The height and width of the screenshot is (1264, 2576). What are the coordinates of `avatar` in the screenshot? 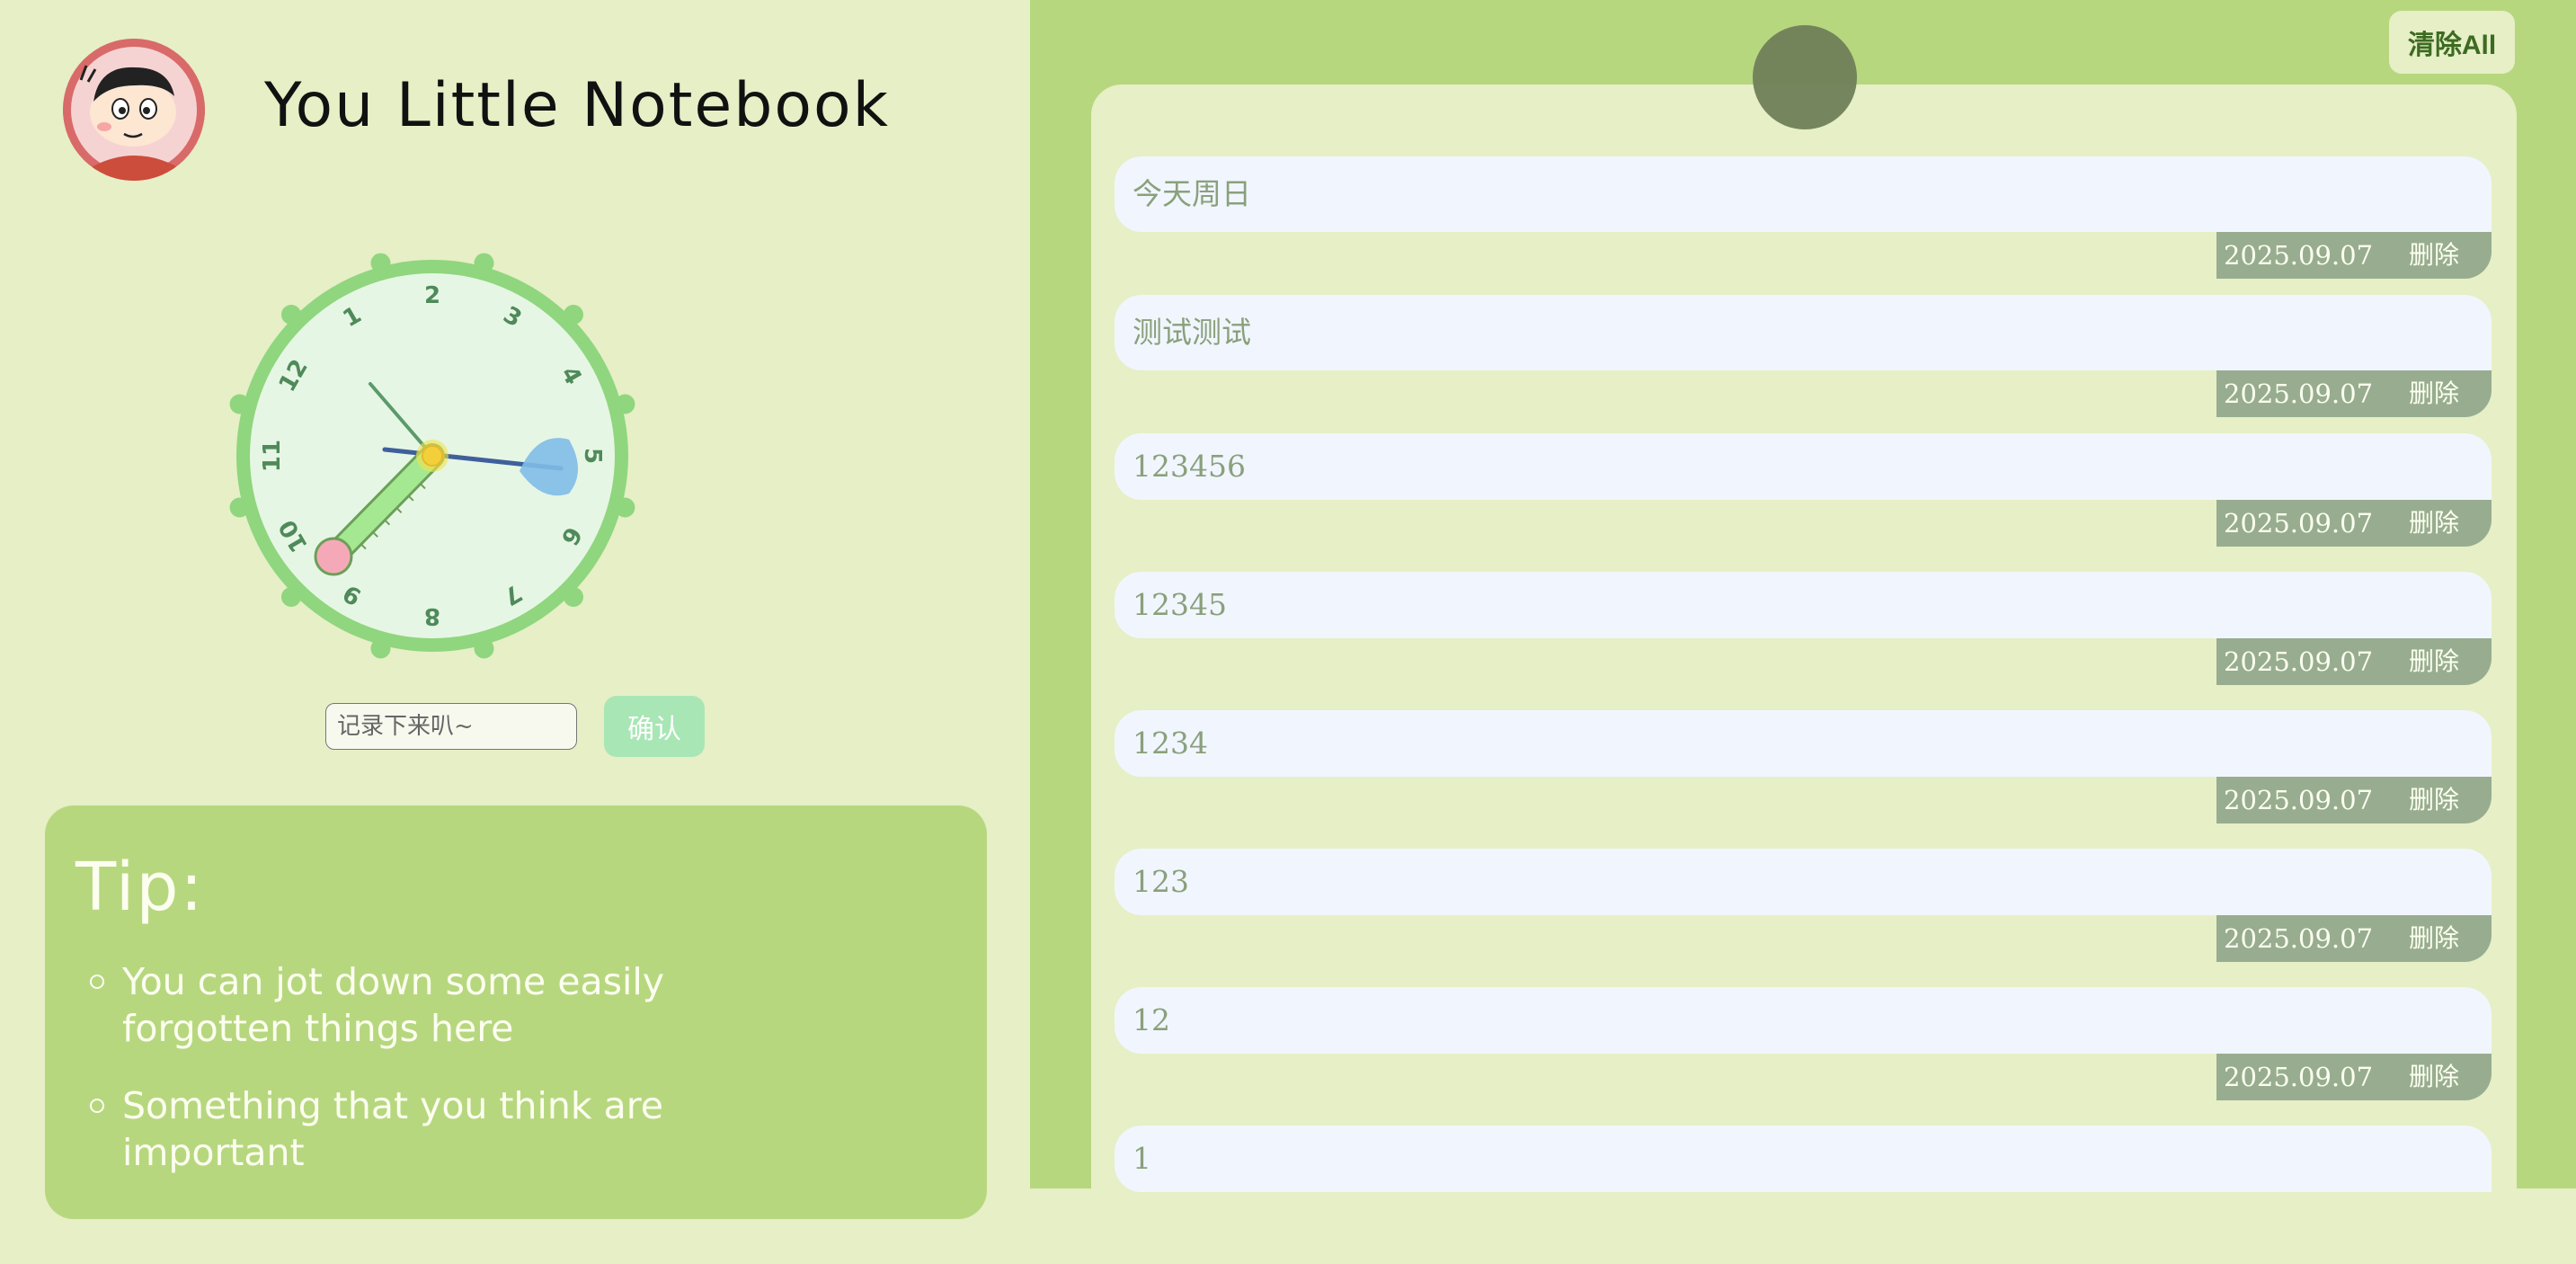 It's located at (134, 110).